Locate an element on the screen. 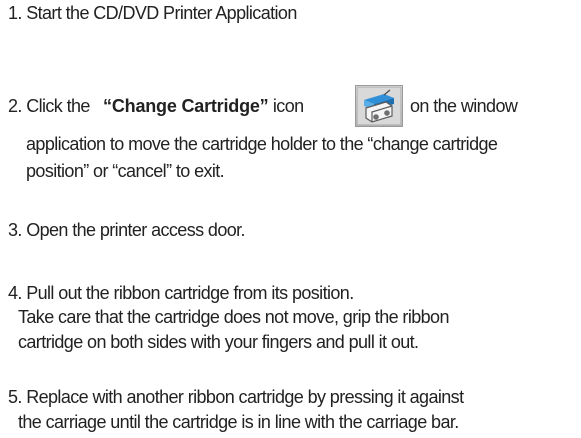 The image size is (581, 438). step-2-prefix: 2. Click the is located at coordinates (49, 106).